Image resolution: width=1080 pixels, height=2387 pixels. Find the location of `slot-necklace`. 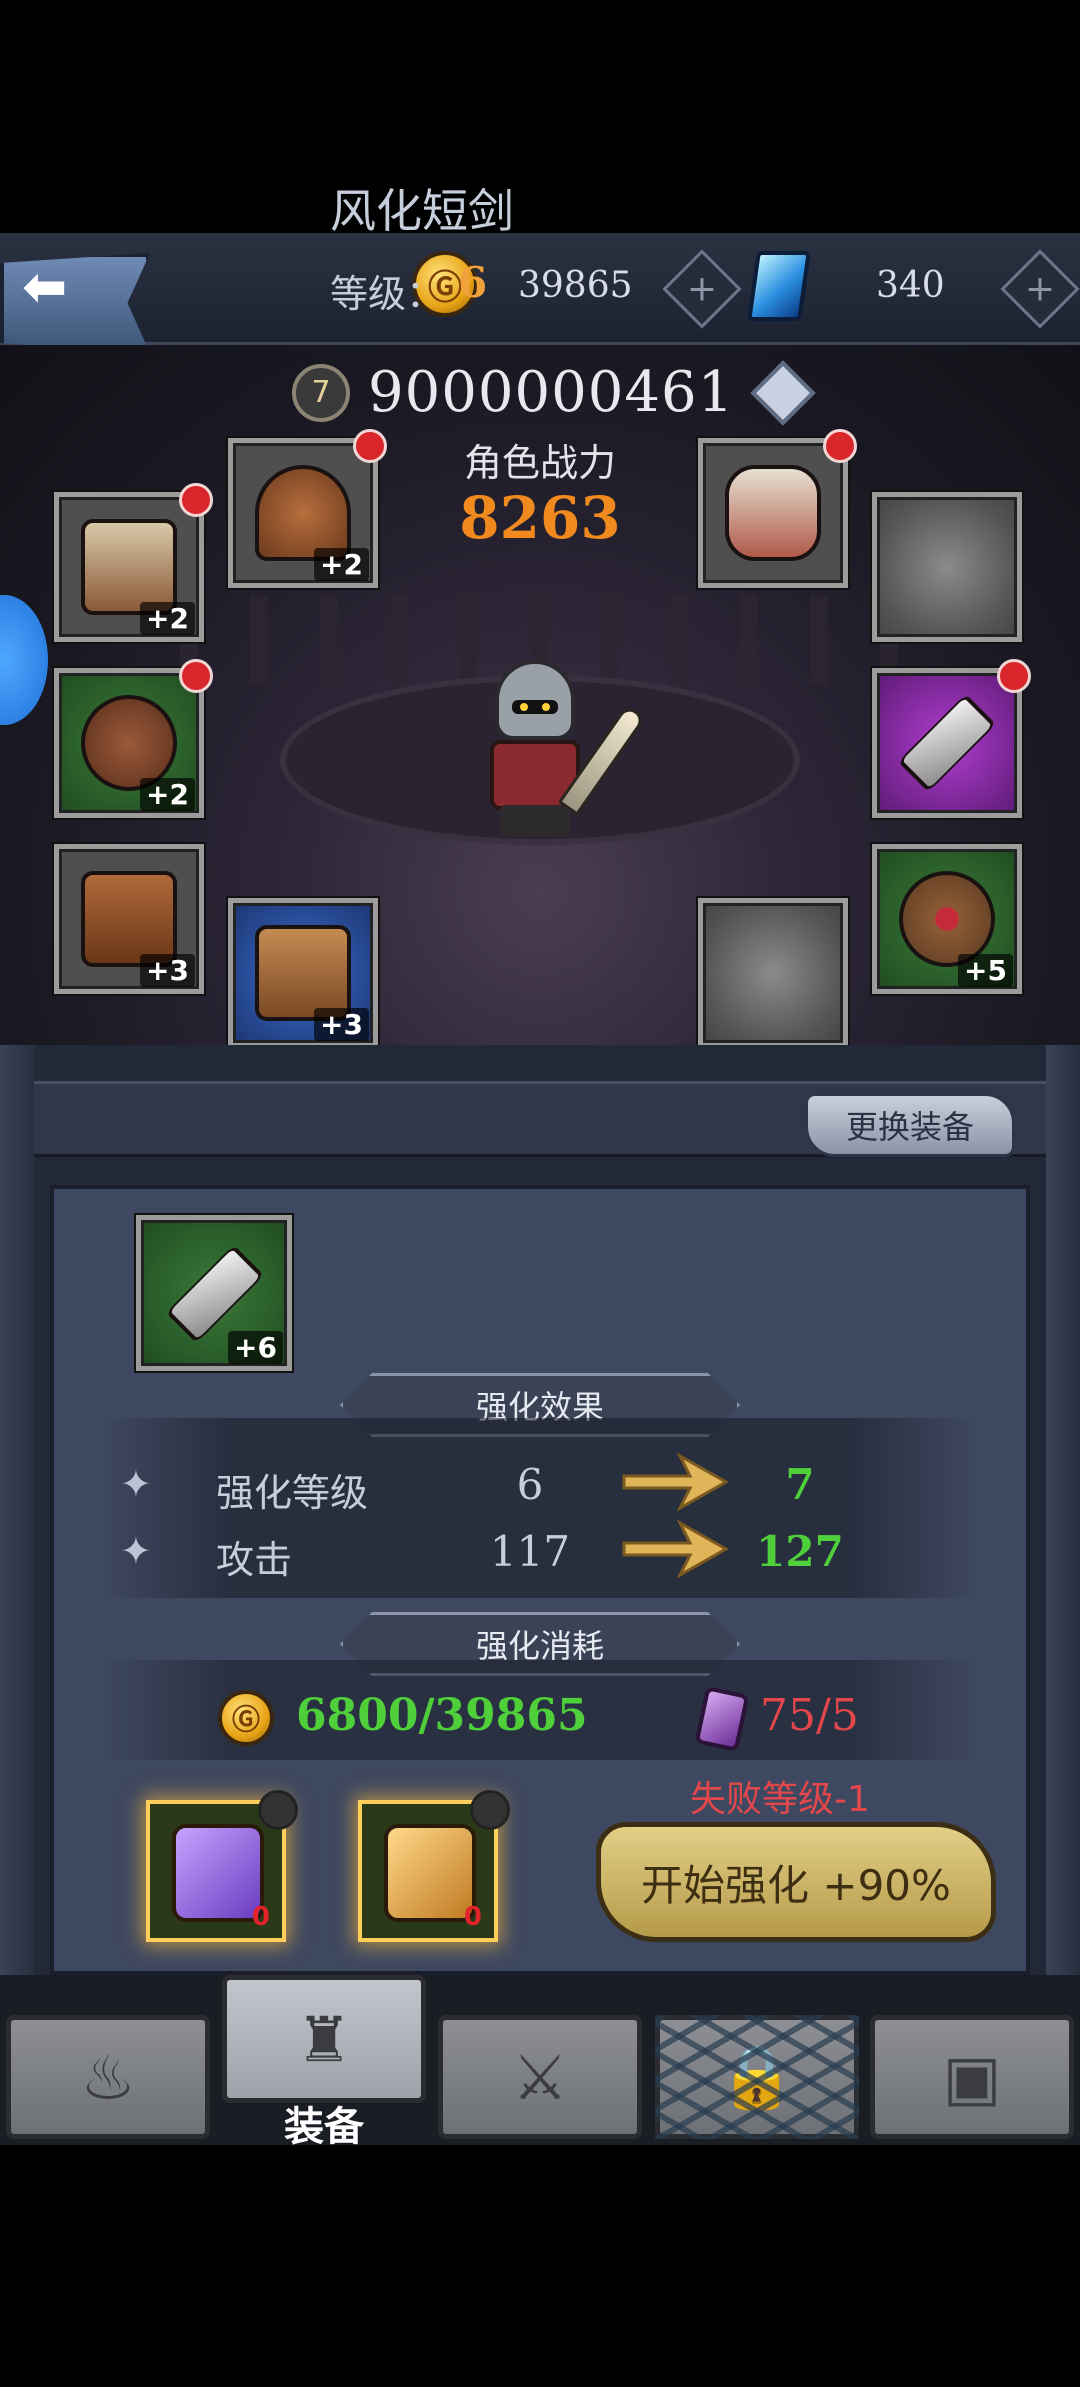

slot-necklace is located at coordinates (777, 508).